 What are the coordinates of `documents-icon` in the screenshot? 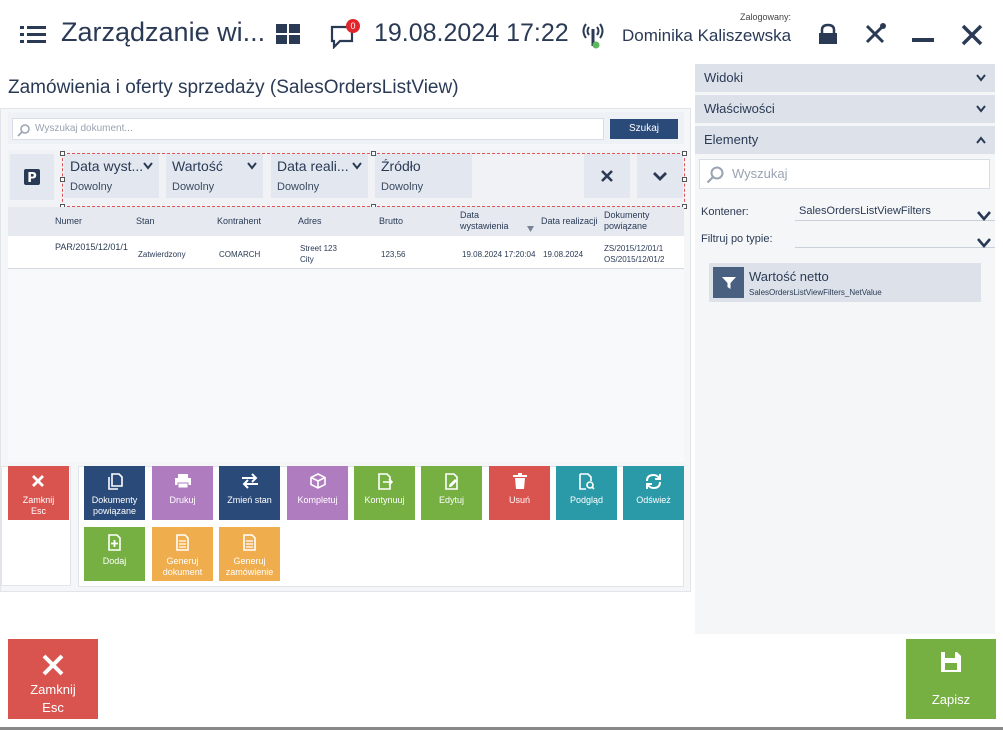 It's located at (115, 481).